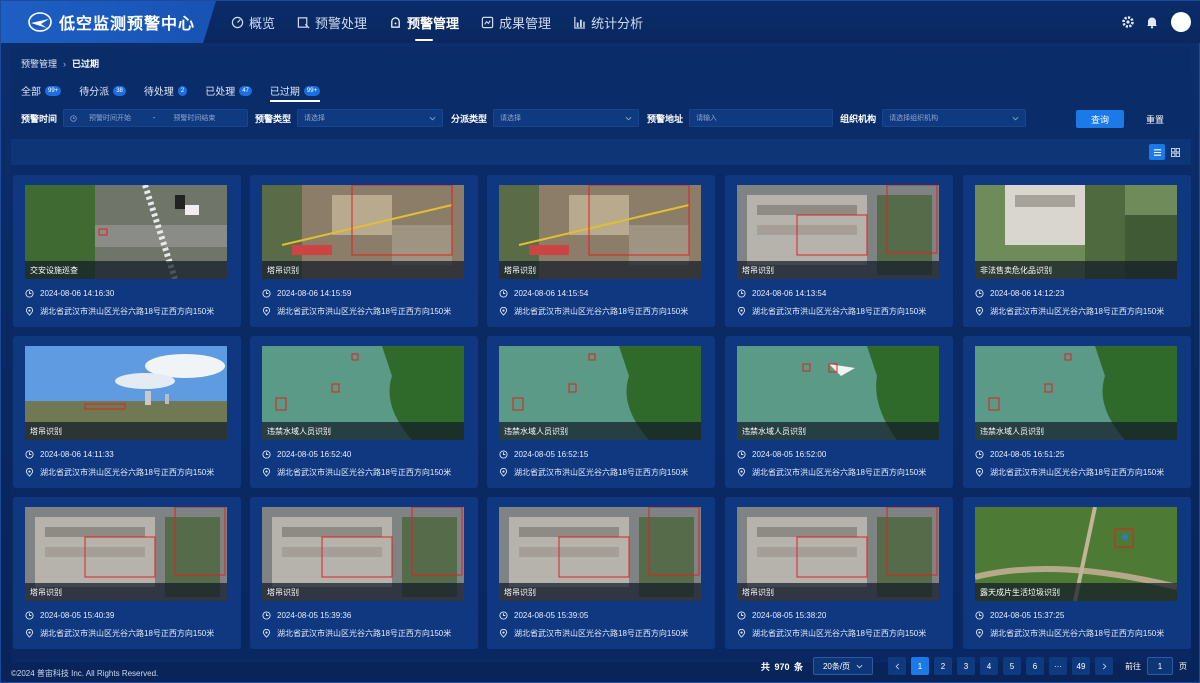  What do you see at coordinates (1076, 232) in the screenshot?
I see `alert-thumbnail: 非法售卖危化品识别` at bounding box center [1076, 232].